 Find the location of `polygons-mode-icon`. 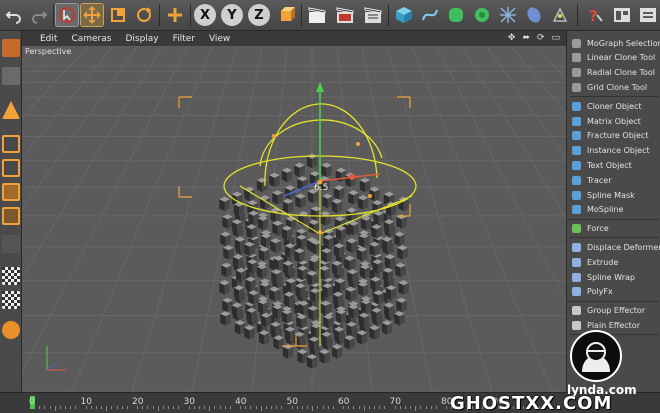

polygons-mode-icon is located at coordinates (11, 216).